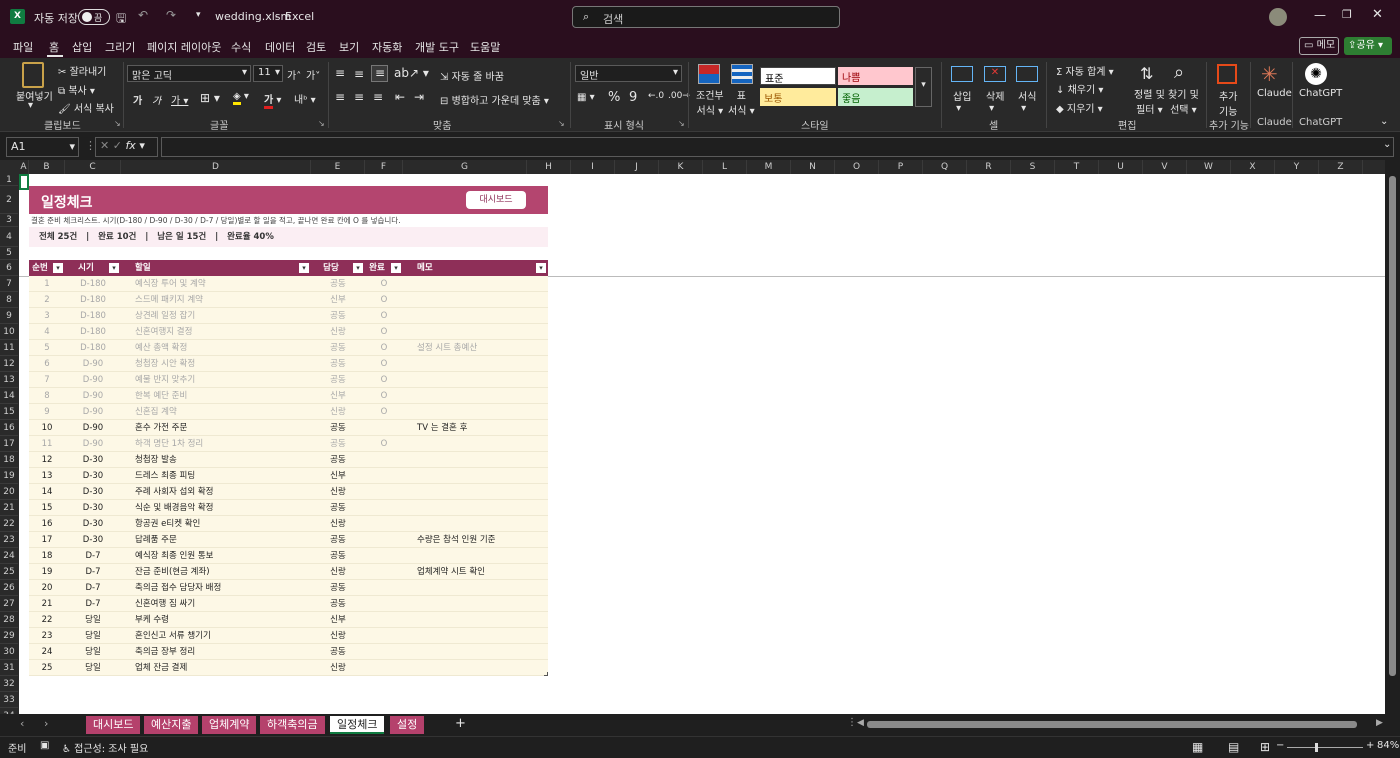 This screenshot has width=1400, height=758. Describe the element at coordinates (1183, 101) in the screenshot. I see `find-select-button: 찾기 및 선택 ▾` at that location.